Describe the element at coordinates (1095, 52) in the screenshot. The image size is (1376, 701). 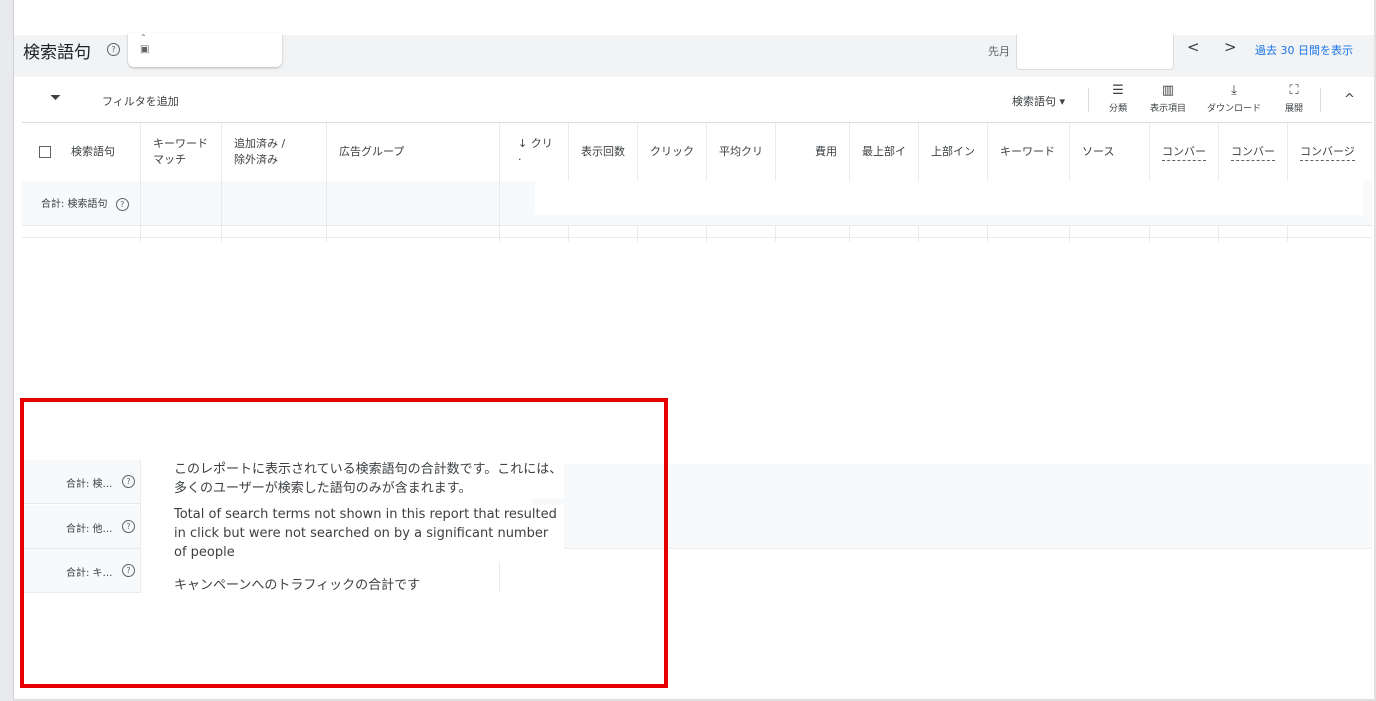
I see `date-range-picker` at that location.